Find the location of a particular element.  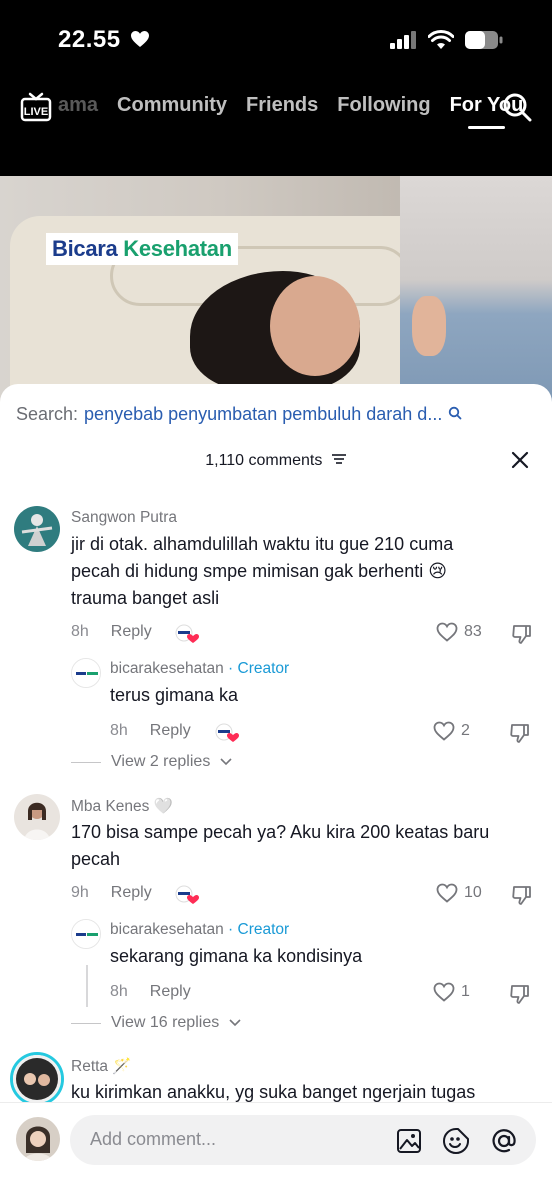

wifi-icon is located at coordinates (441, 42).